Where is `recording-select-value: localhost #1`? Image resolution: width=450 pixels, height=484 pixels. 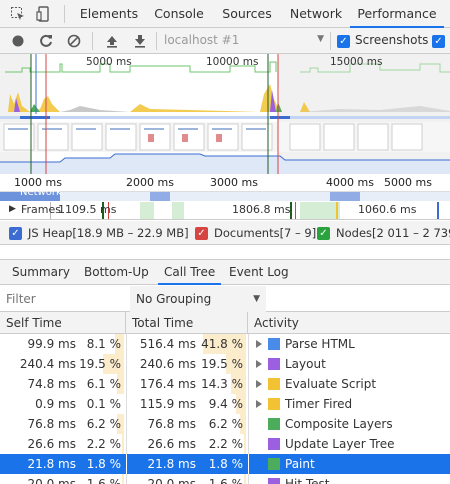 recording-select-value: localhost #1 is located at coordinates (202, 40).